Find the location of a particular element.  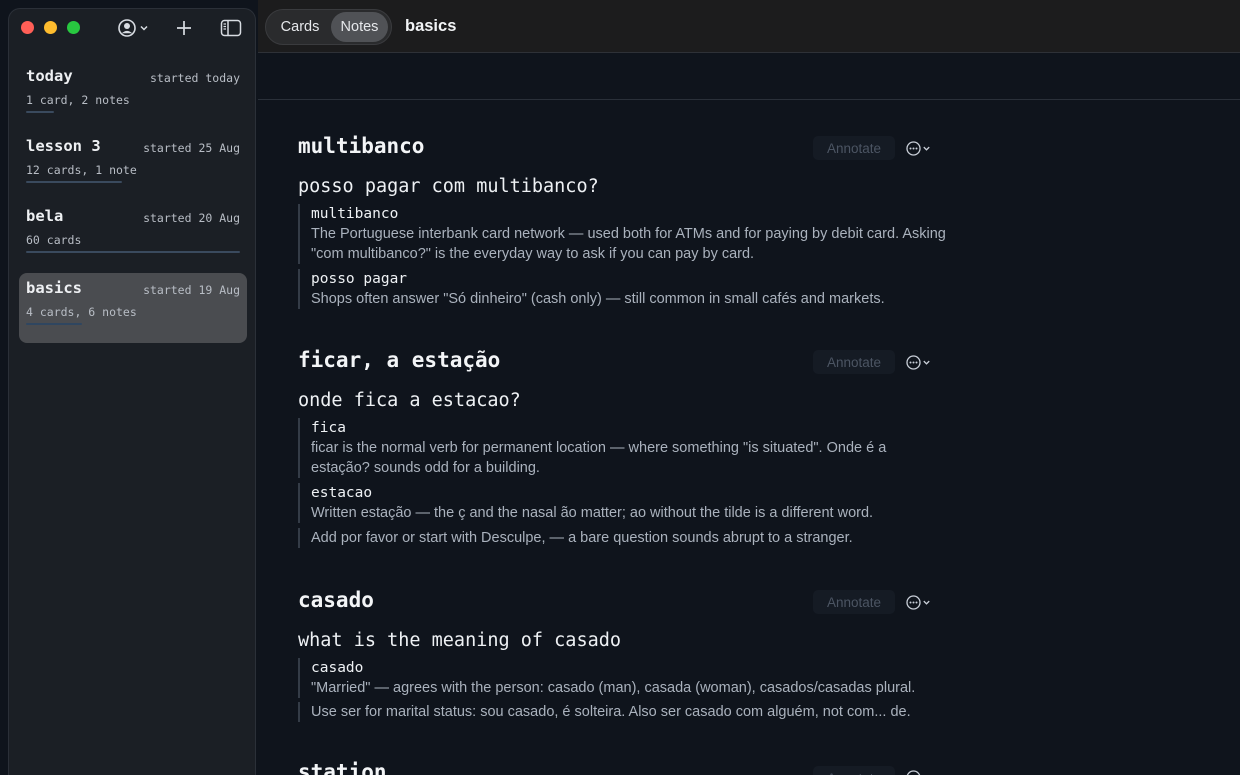

card-question: posso pagar com multibanco? is located at coordinates (448, 186).